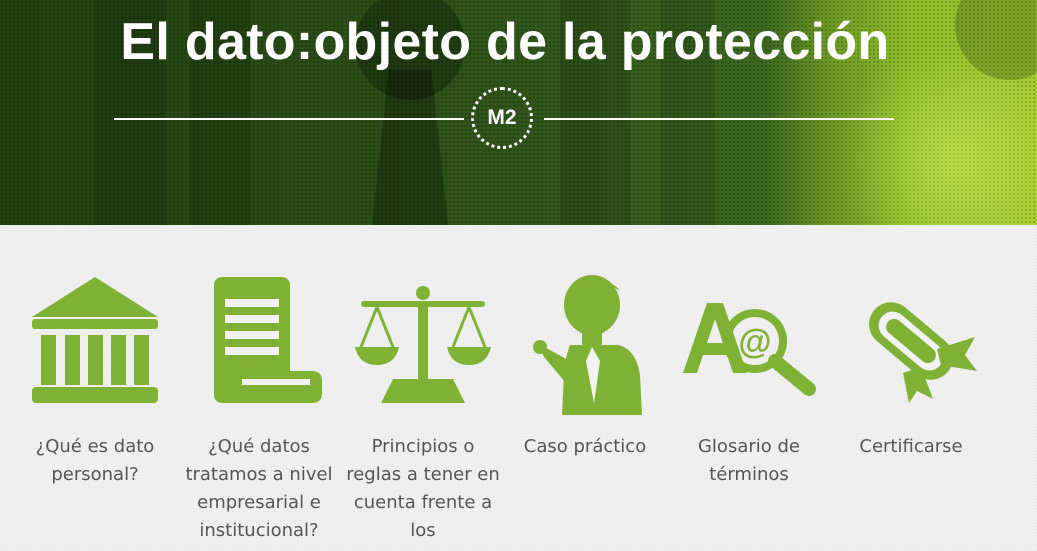 Image resolution: width=1037 pixels, height=551 pixels. I want to click on document-scroll-icon, so click(268, 340).